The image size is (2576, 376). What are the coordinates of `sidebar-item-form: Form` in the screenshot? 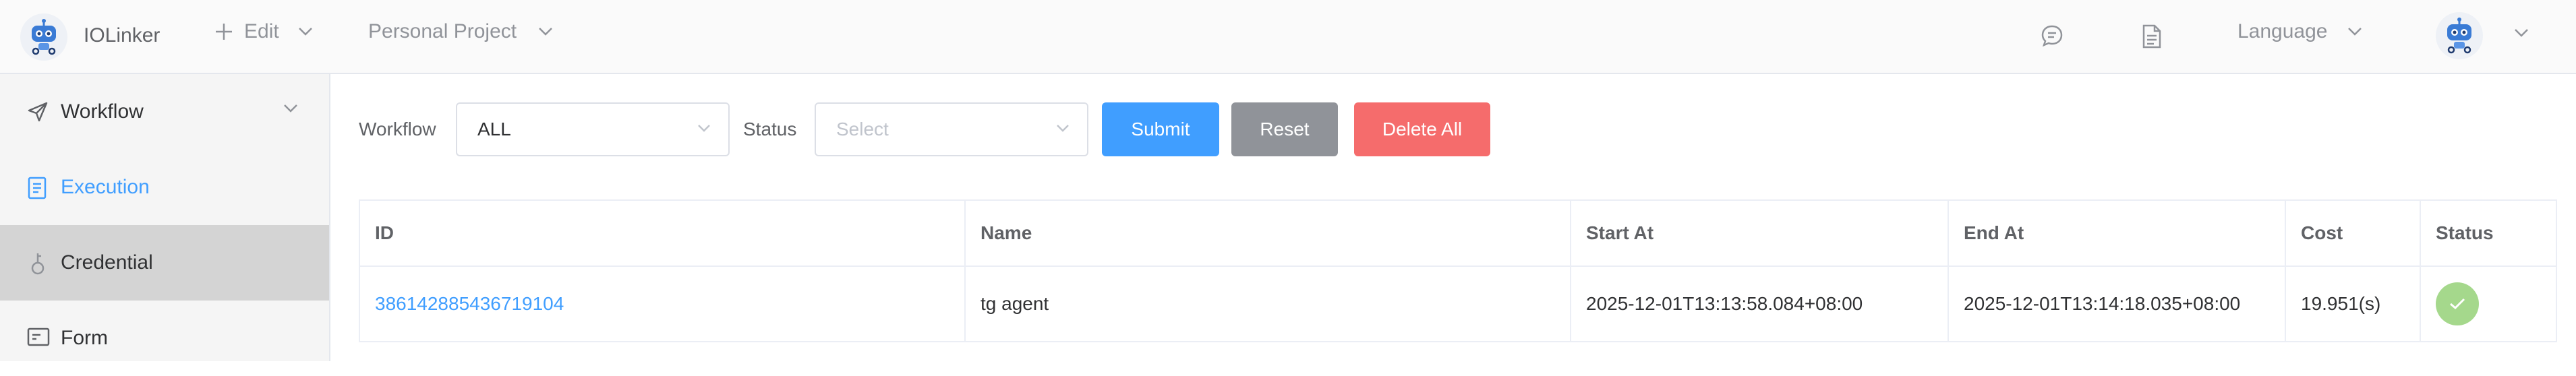 It's located at (164, 338).